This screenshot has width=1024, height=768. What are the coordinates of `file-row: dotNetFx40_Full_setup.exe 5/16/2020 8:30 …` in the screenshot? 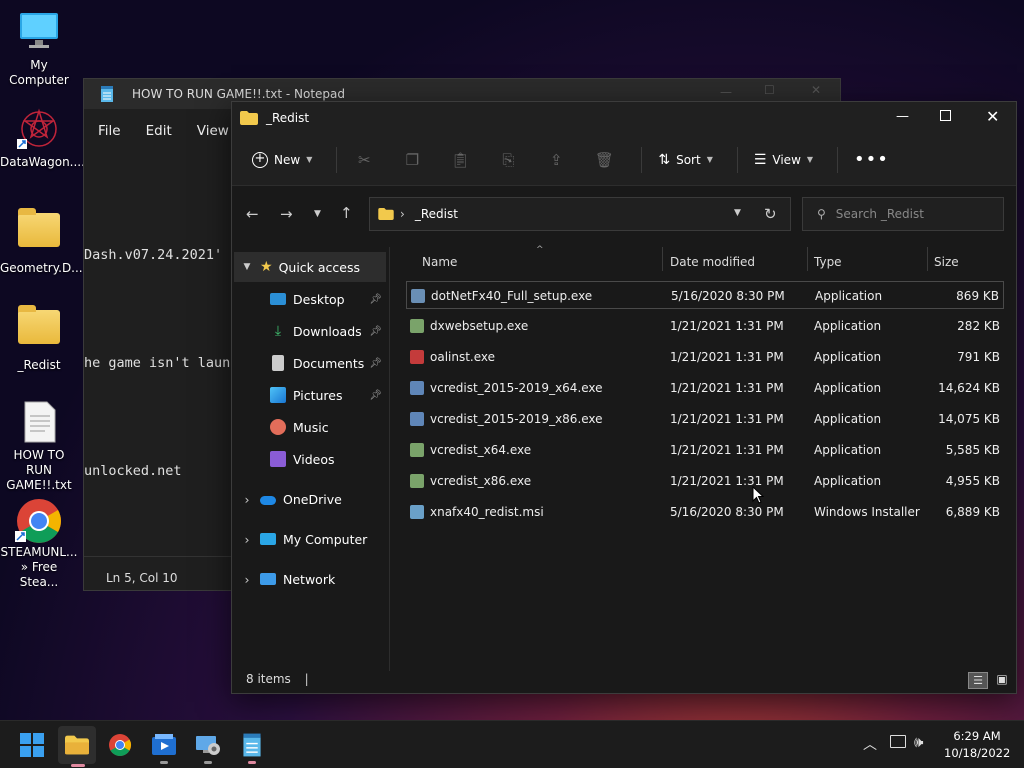 It's located at (705, 295).